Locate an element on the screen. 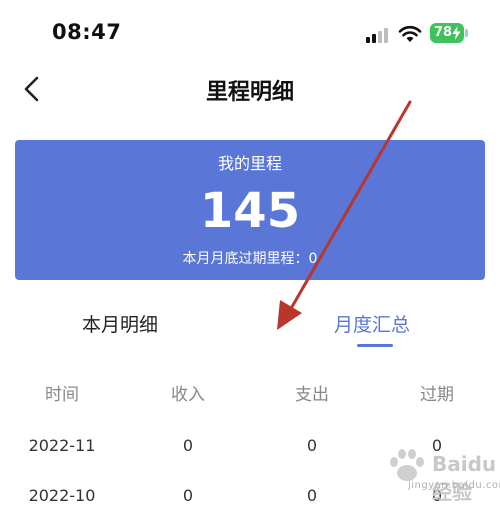 The height and width of the screenshot is (505, 500). mileage-total: 145 is located at coordinates (250, 211).